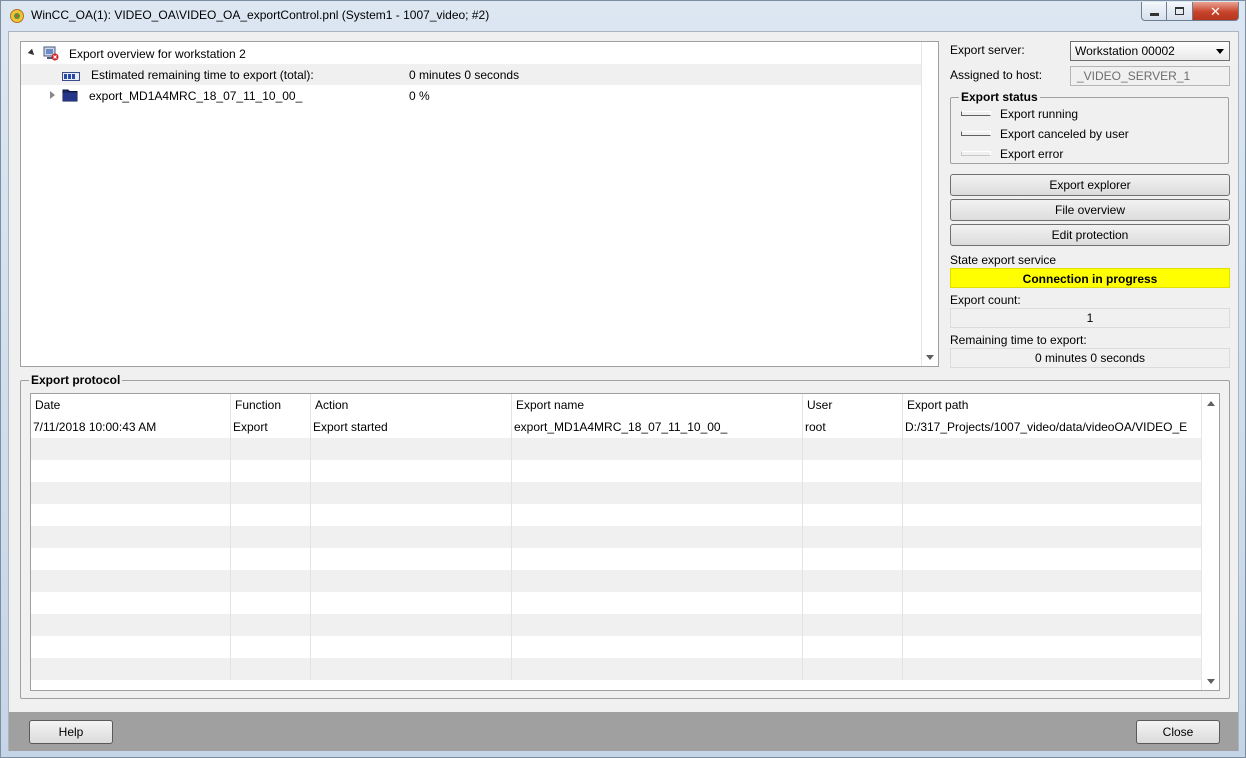 This screenshot has width=1246, height=758. I want to click on close-window-button: ✕, so click(1216, 11).